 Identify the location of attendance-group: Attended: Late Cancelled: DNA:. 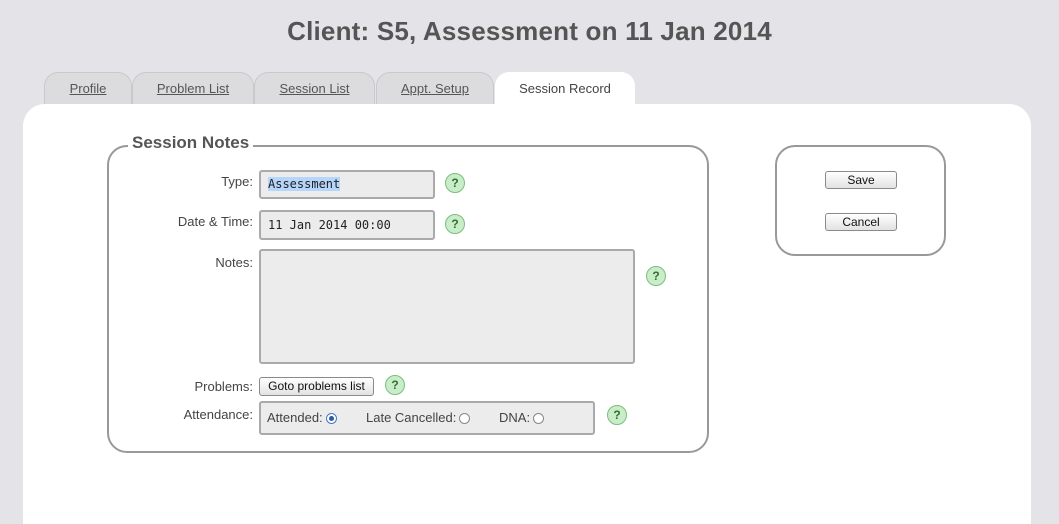
(427, 418).